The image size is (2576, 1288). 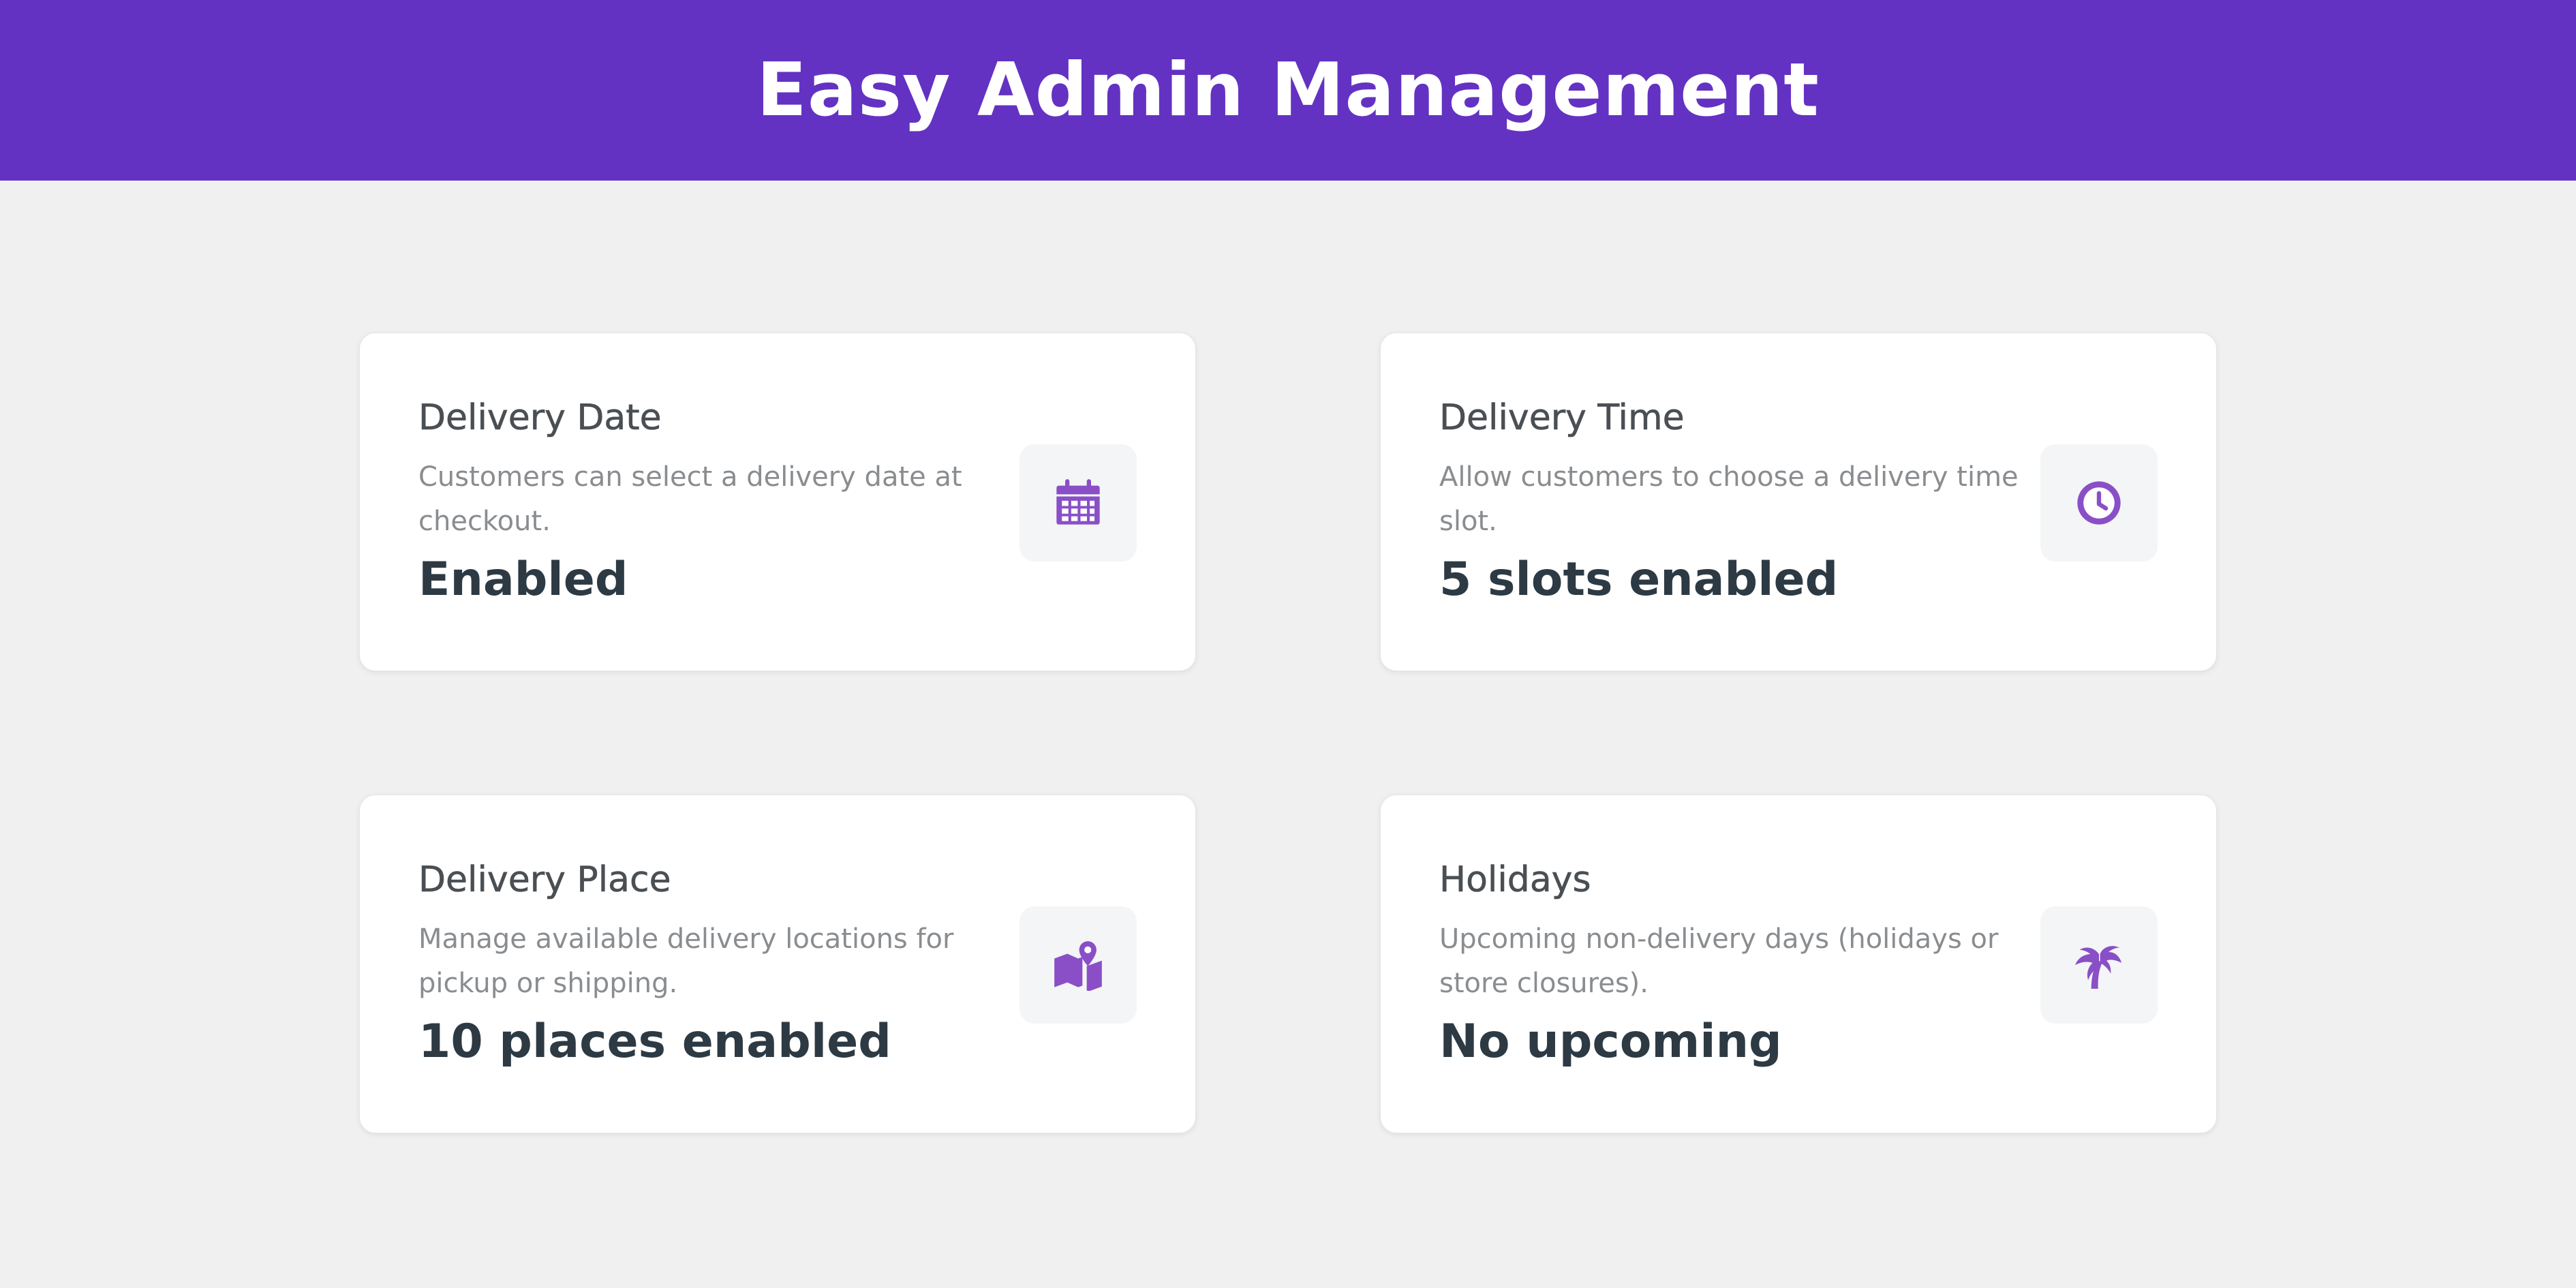 I want to click on card-value: 10 places enabled, so click(x=654, y=1041).